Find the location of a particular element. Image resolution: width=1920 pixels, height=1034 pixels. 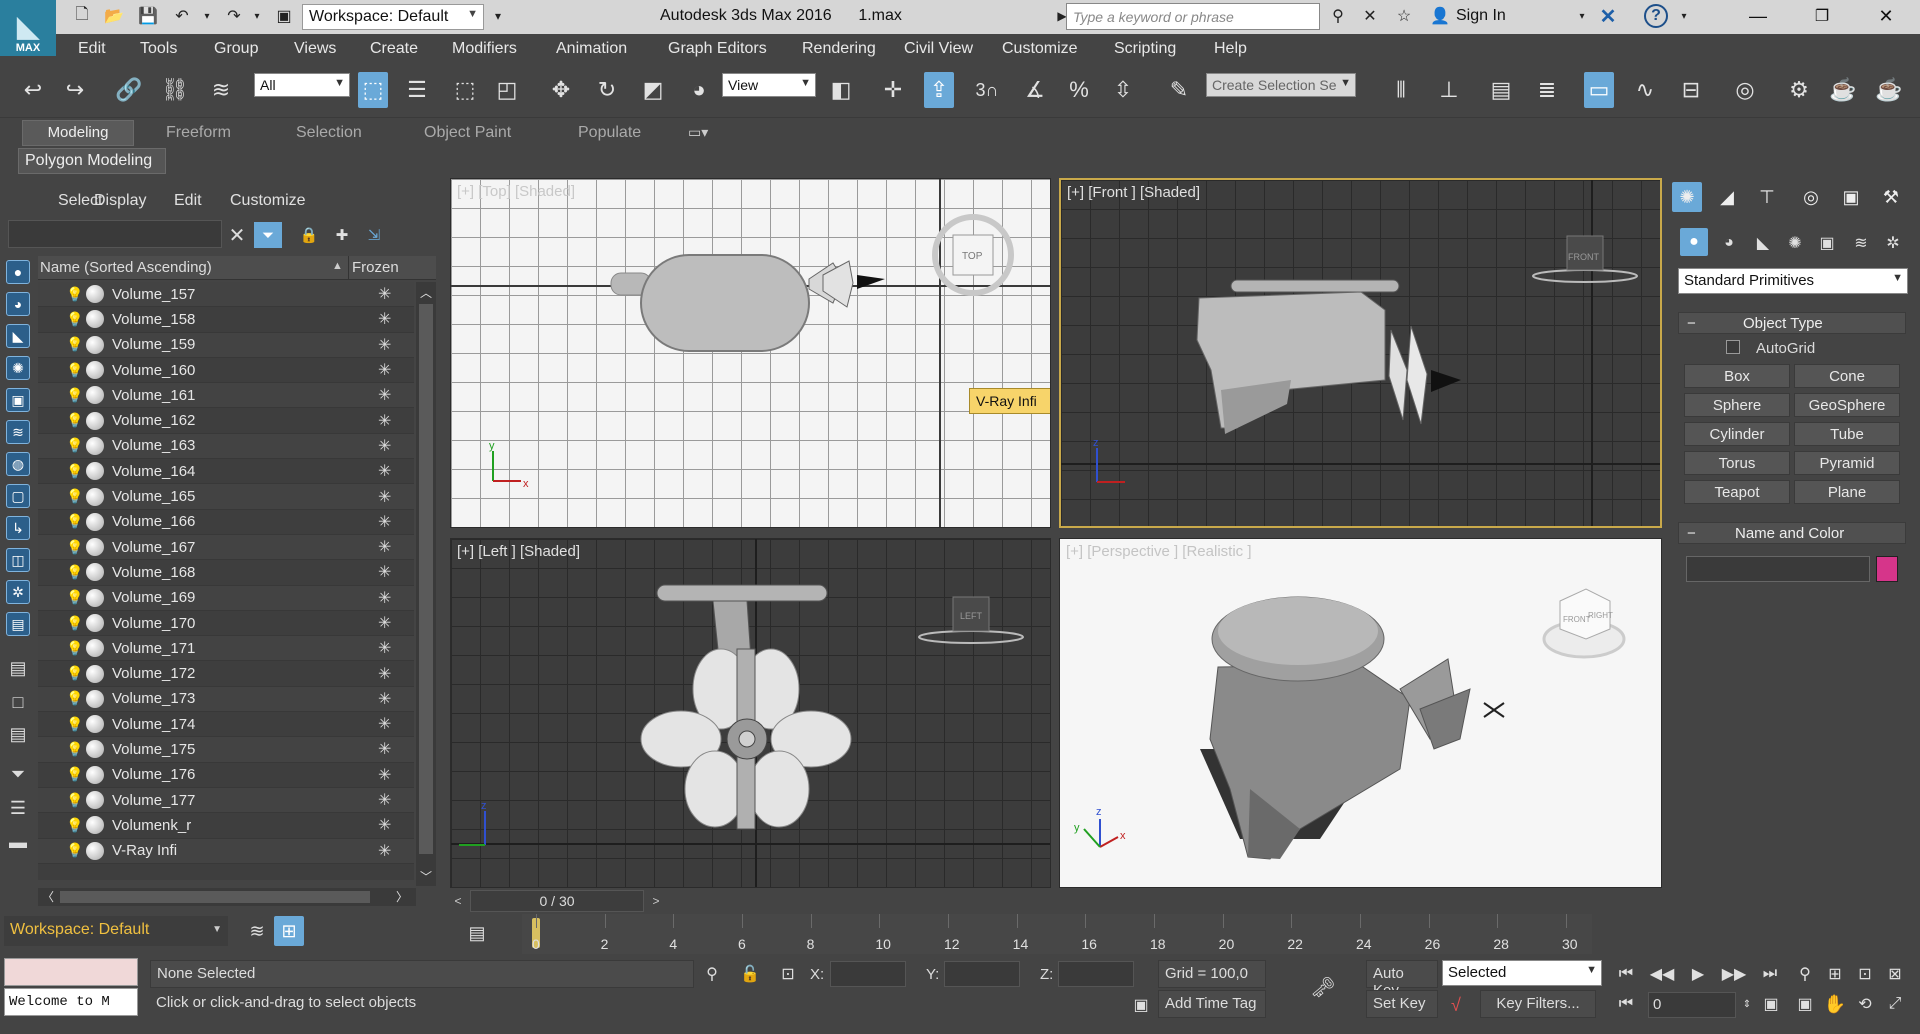

selection-filter-select: All ▼ is located at coordinates (302, 85).